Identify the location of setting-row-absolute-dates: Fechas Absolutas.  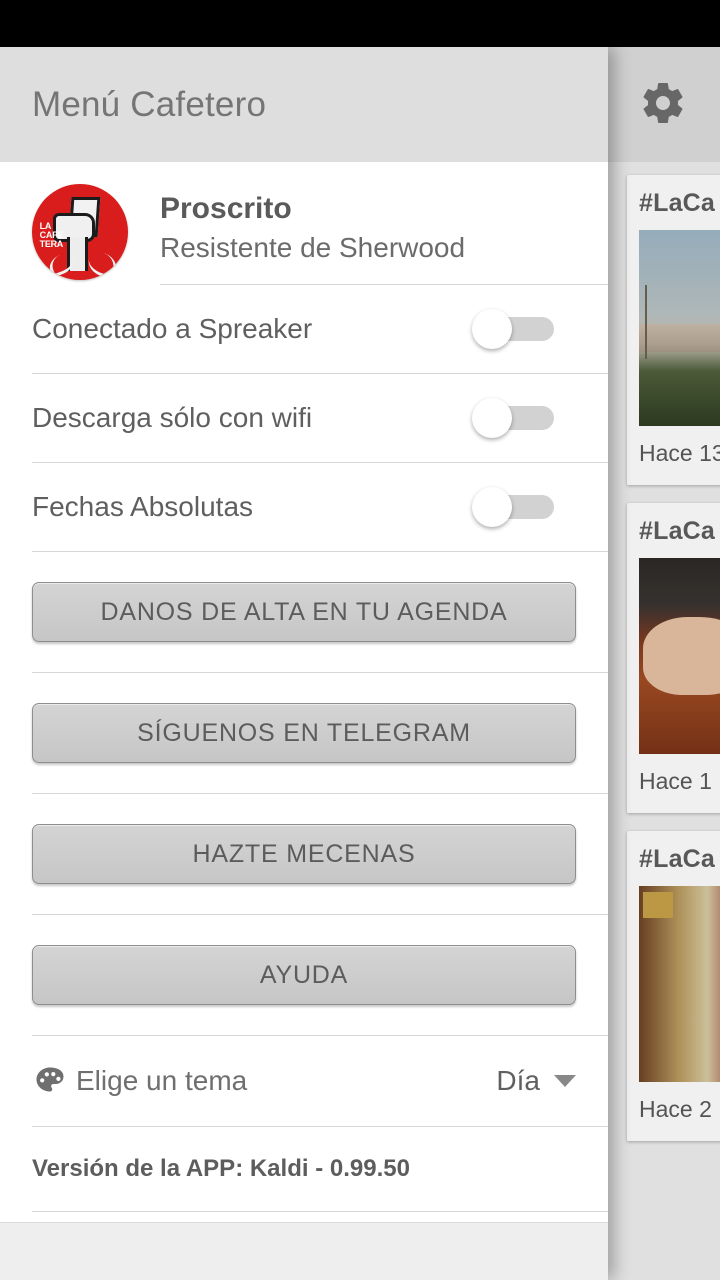
(304, 507).